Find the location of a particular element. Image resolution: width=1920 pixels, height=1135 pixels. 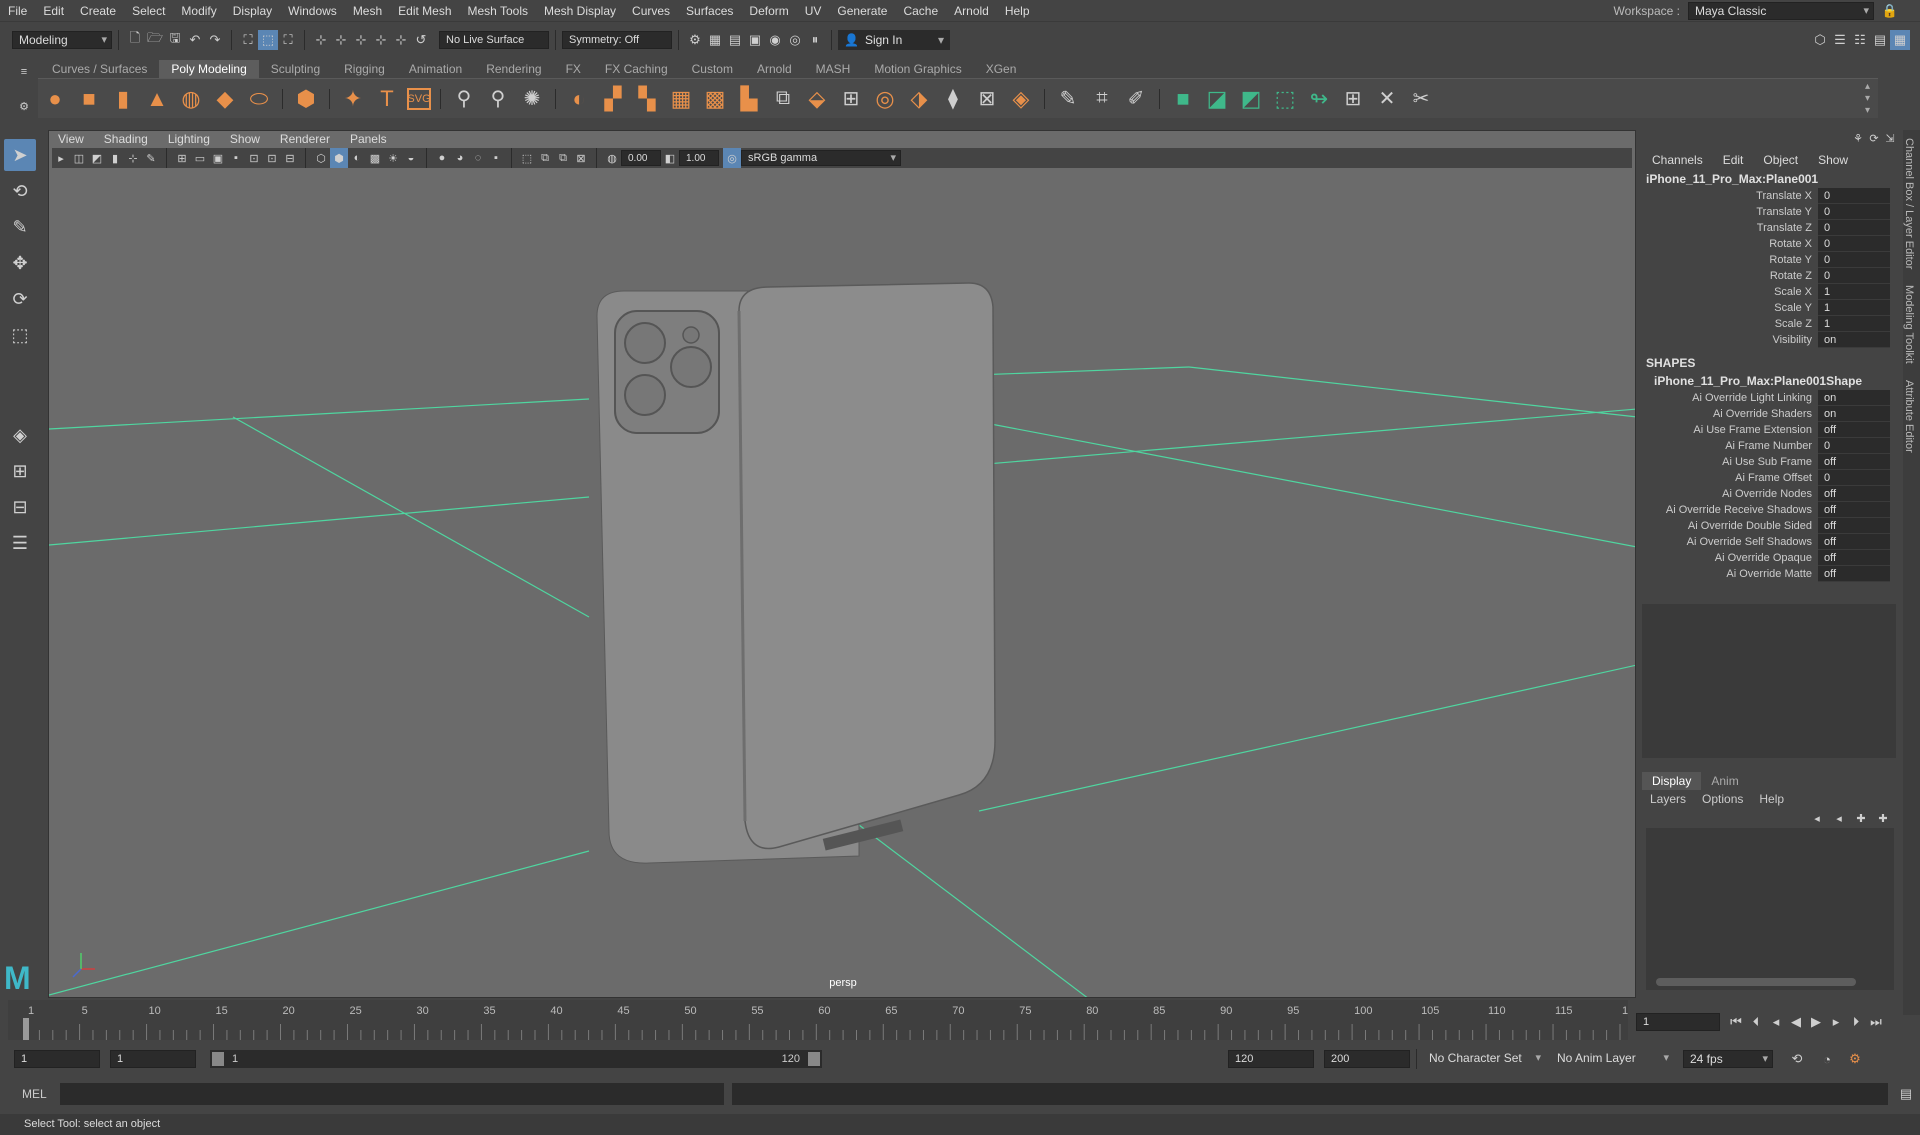

auto-key-icon: ◔ is located at coordinates (1827, 1059).